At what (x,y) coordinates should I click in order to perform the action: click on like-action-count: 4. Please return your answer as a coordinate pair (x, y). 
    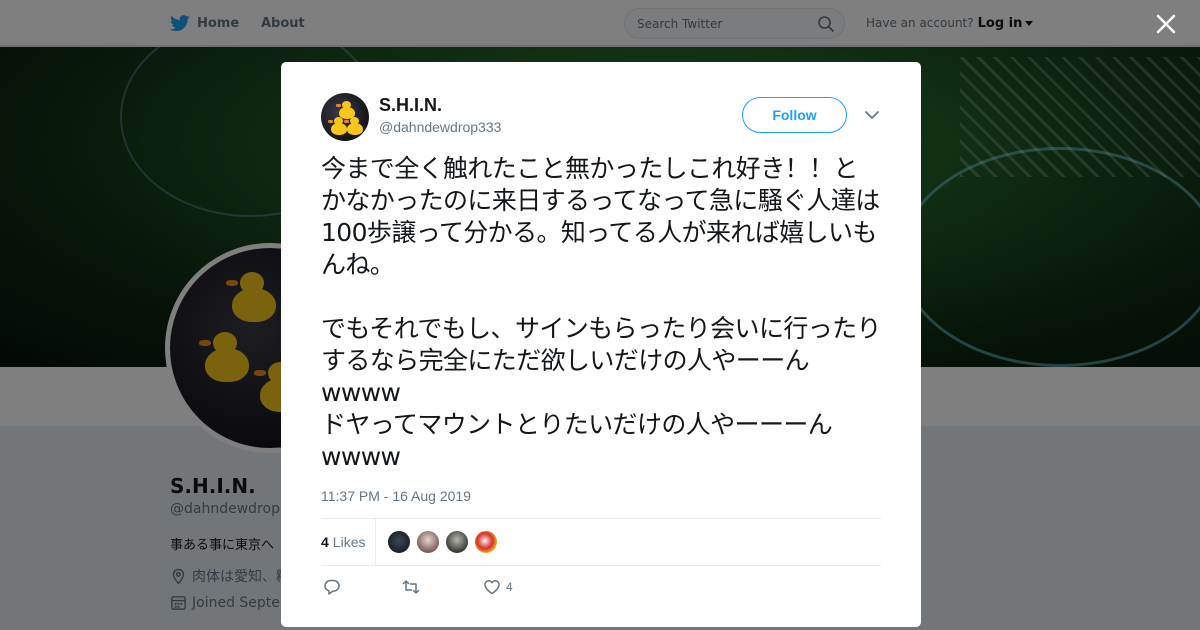
    Looking at the image, I should click on (509, 587).